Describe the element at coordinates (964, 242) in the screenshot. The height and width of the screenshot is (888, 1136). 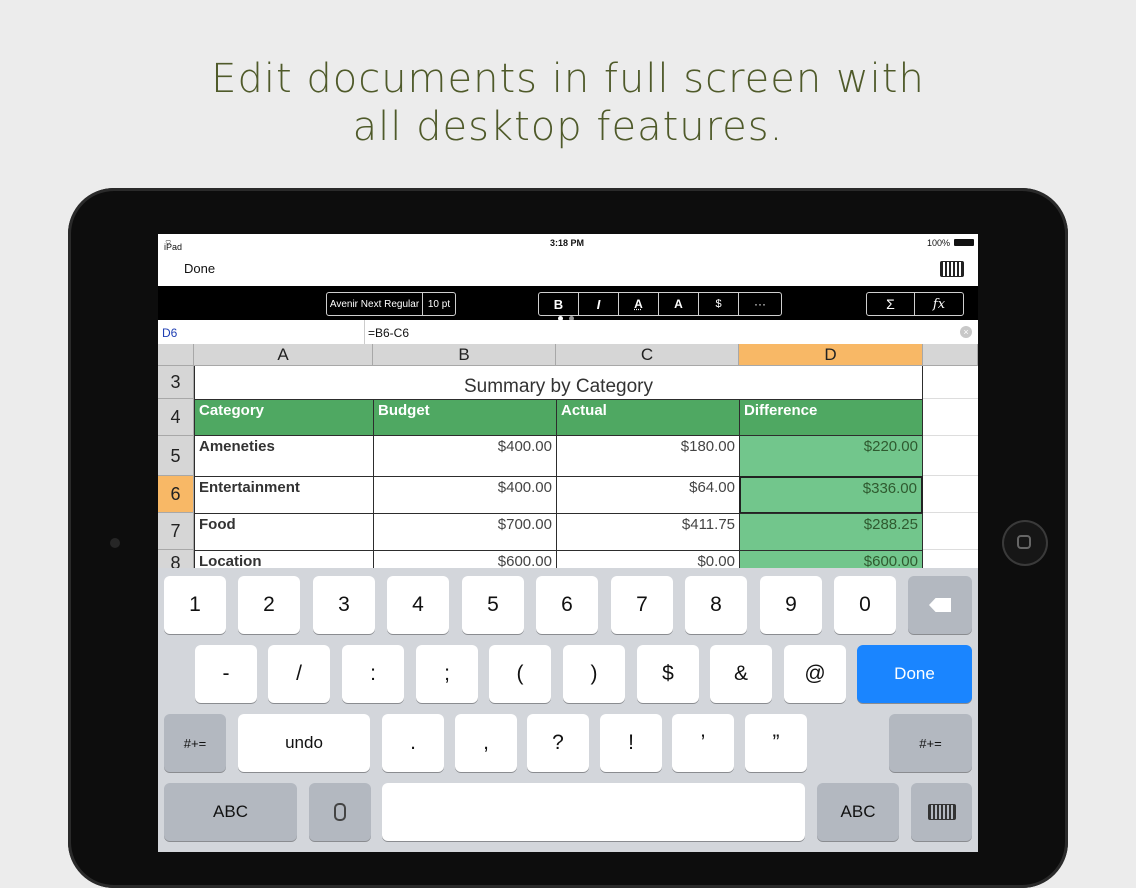
I see `battery-icon` at that location.